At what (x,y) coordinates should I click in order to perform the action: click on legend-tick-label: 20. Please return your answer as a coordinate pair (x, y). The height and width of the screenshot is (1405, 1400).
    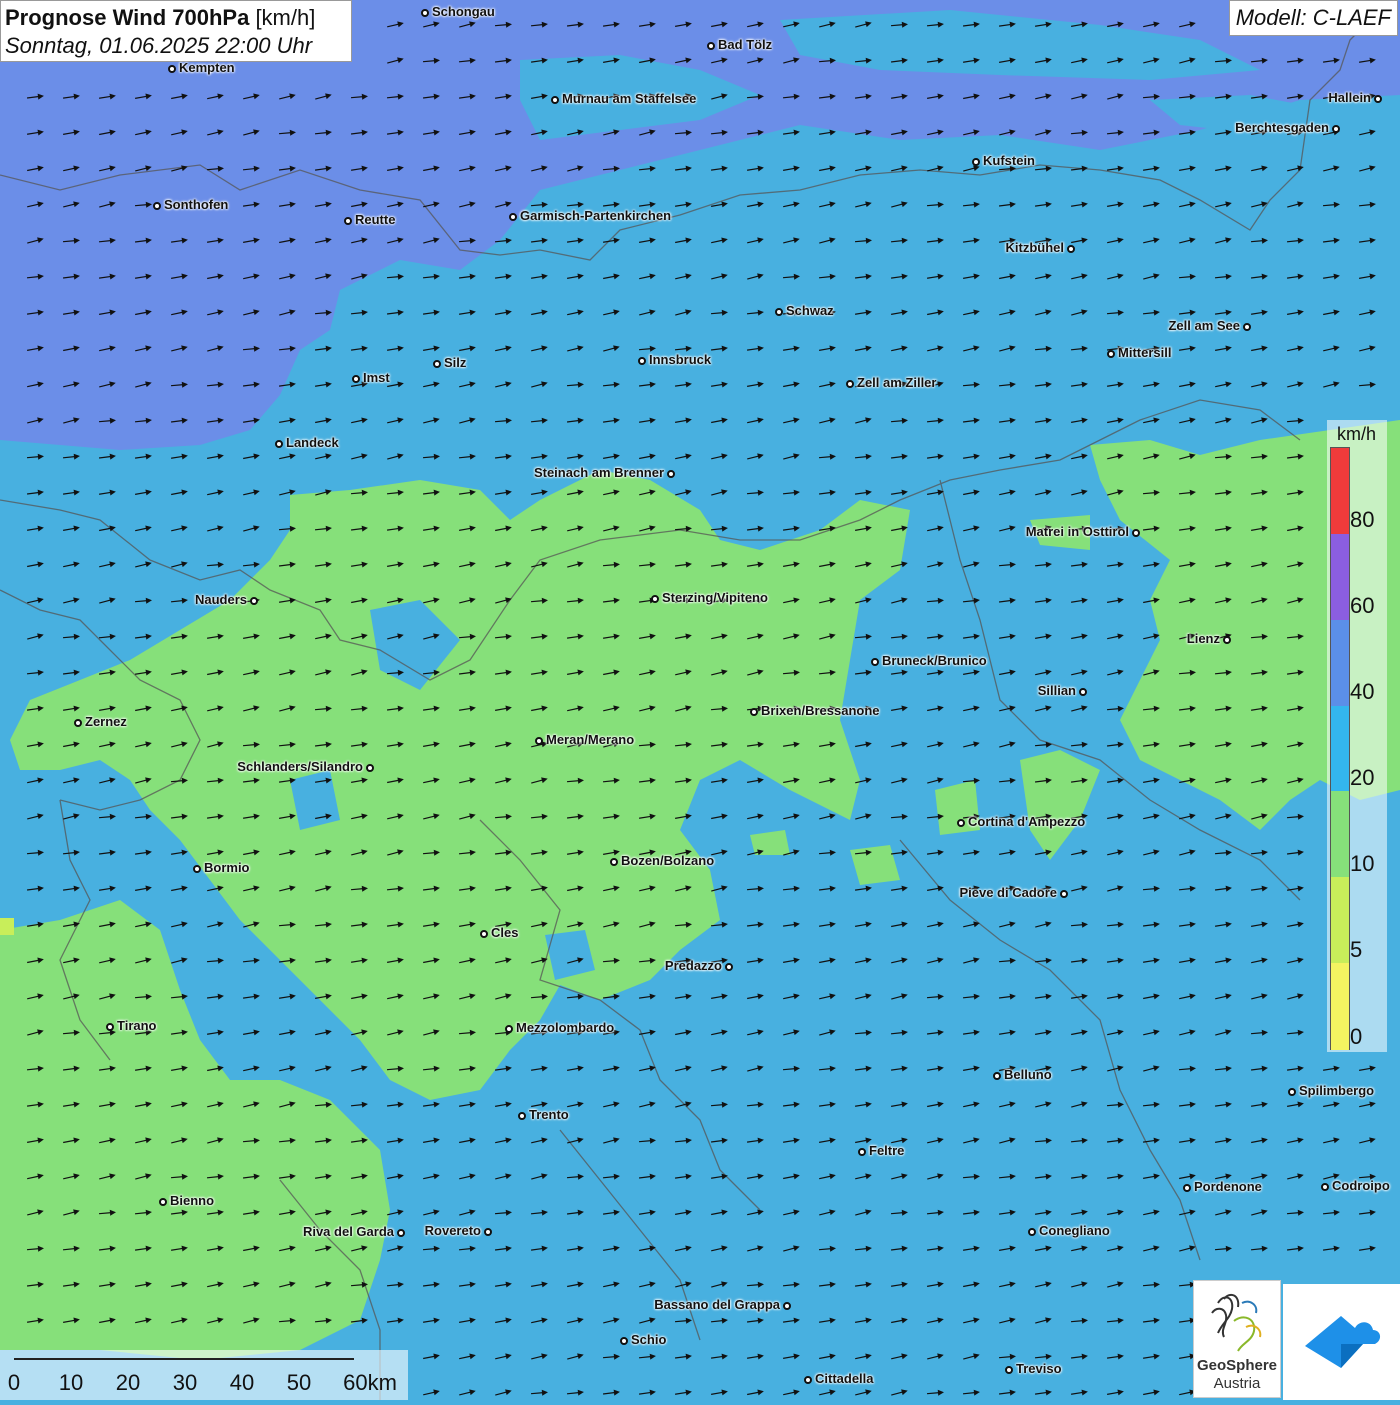
    Looking at the image, I should click on (1362, 777).